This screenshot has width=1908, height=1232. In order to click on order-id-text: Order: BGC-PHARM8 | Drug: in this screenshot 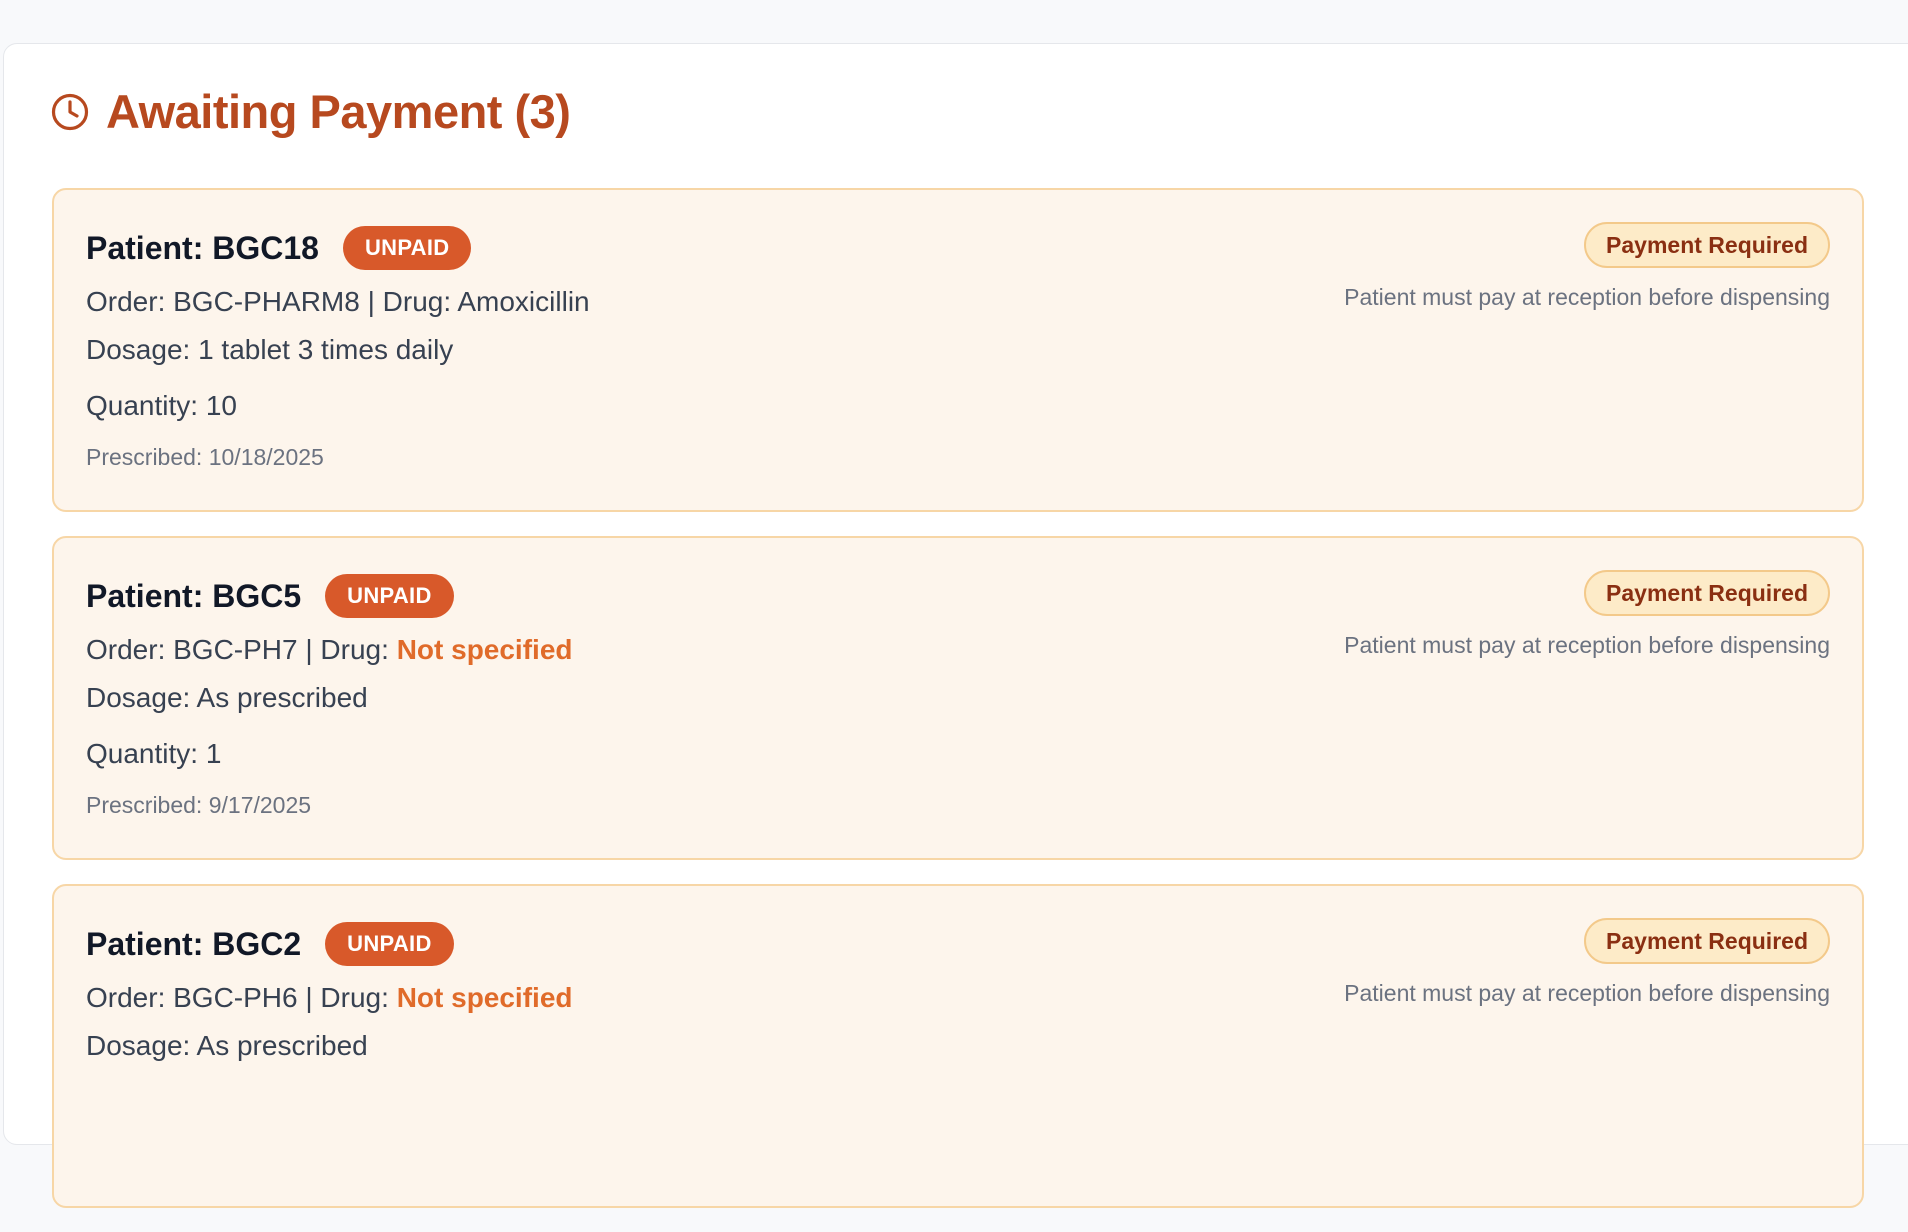, I will do `click(272, 301)`.